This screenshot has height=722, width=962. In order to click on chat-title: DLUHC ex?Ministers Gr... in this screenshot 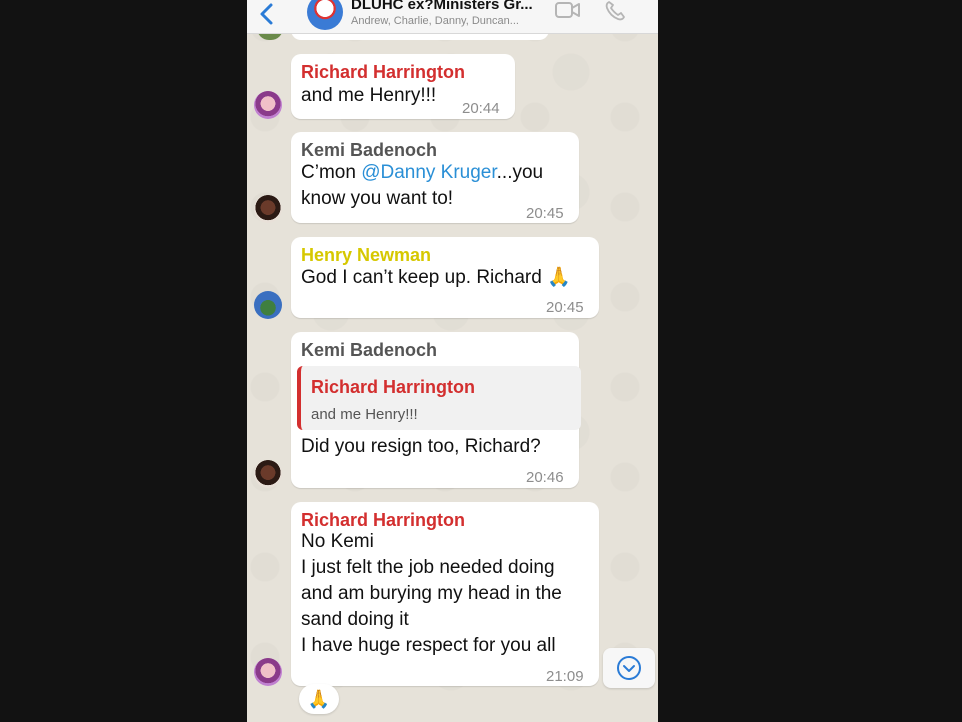, I will do `click(442, 6)`.